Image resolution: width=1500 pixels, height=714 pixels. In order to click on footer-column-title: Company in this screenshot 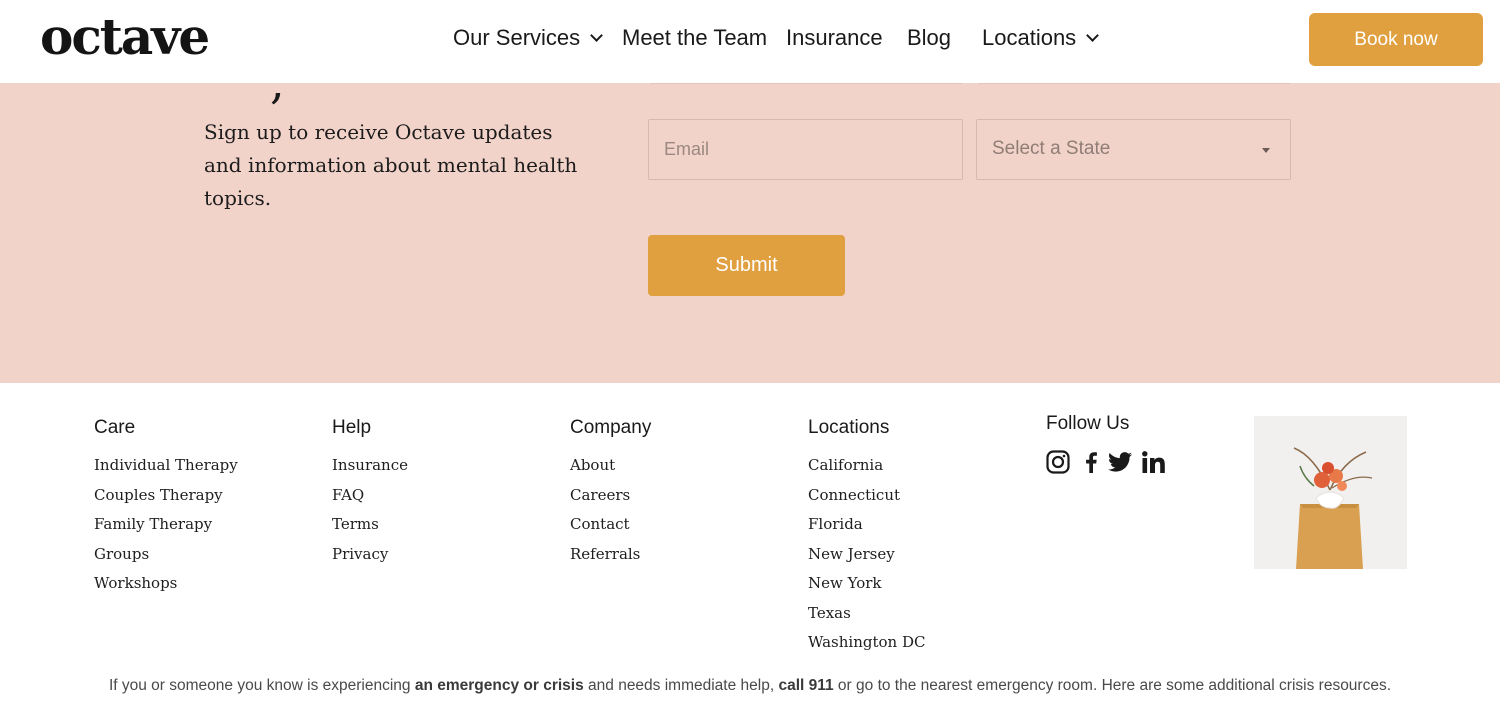, I will do `click(611, 427)`.